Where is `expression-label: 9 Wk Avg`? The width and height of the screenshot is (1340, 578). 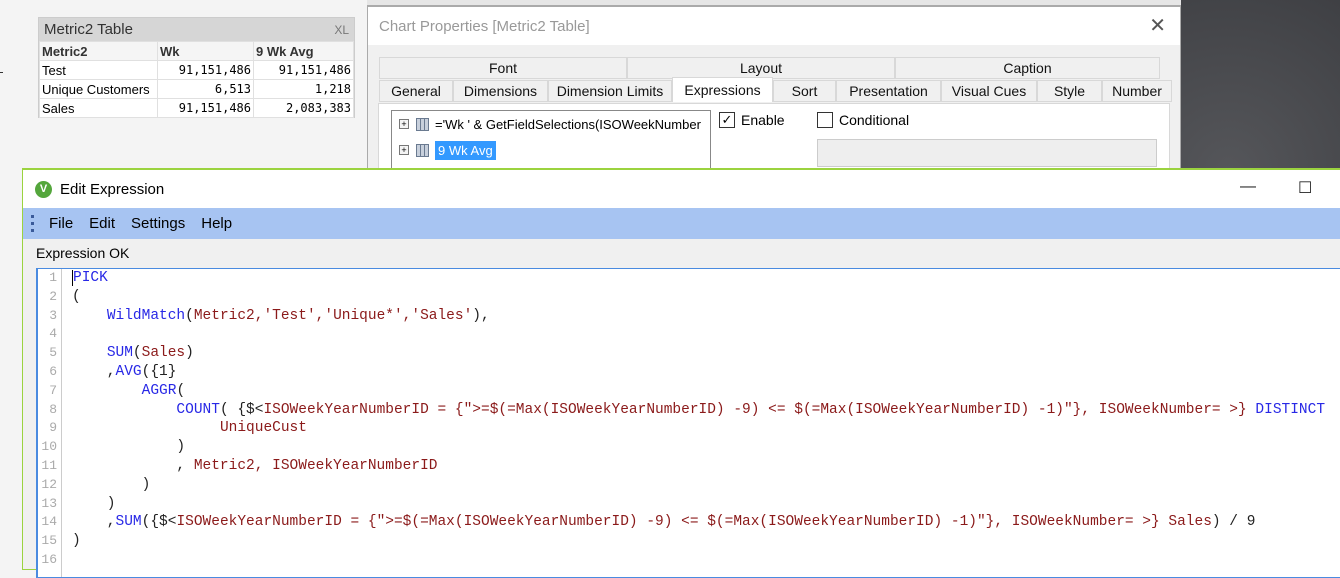
expression-label: 9 Wk Avg is located at coordinates (465, 150).